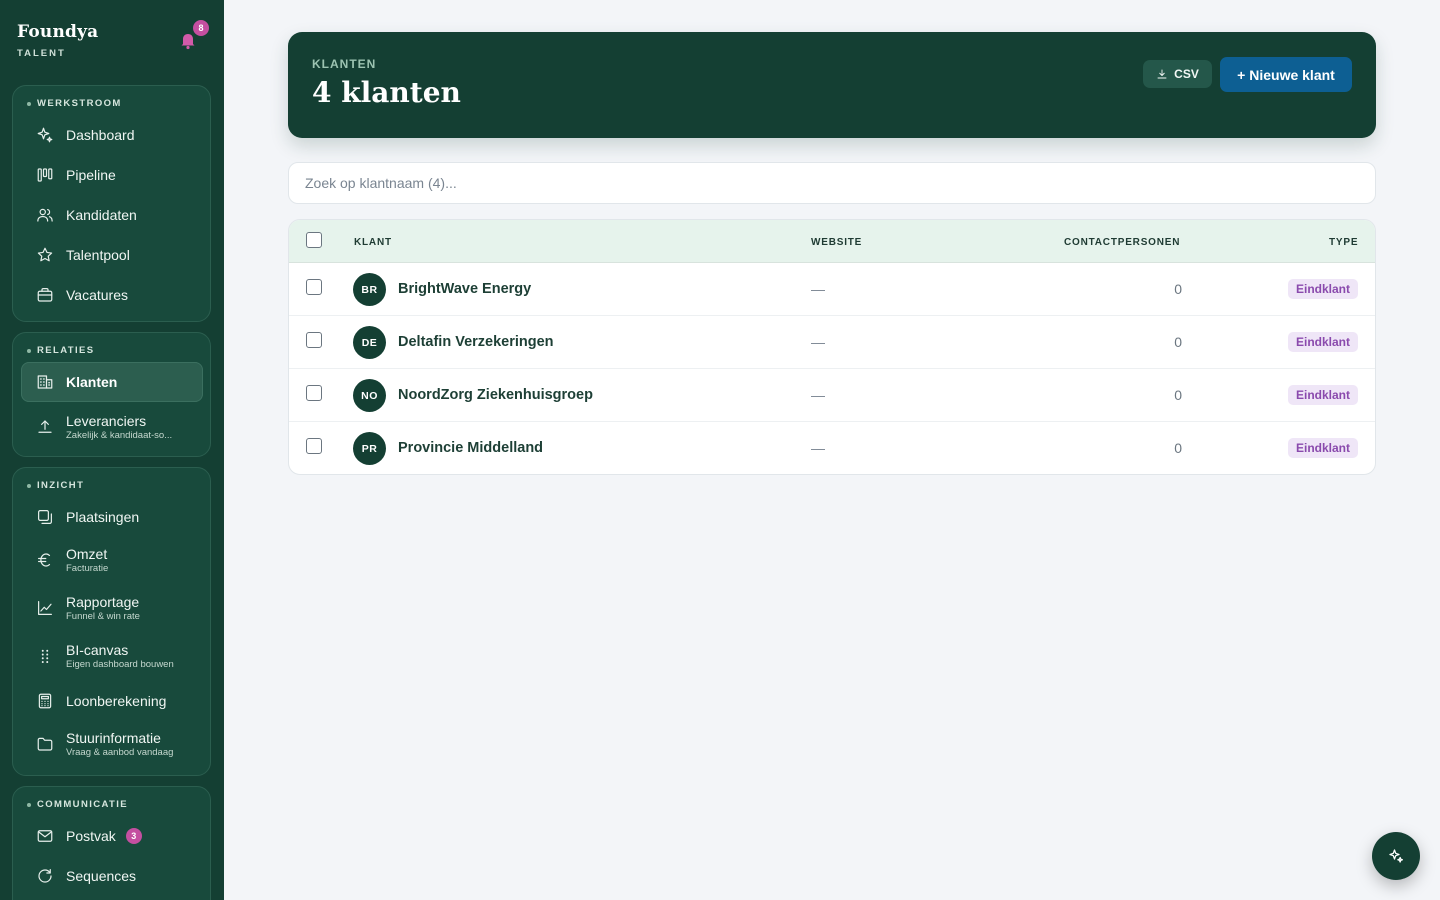  I want to click on sidebar-item-kandidaten: Kandidaten, so click(112, 215).